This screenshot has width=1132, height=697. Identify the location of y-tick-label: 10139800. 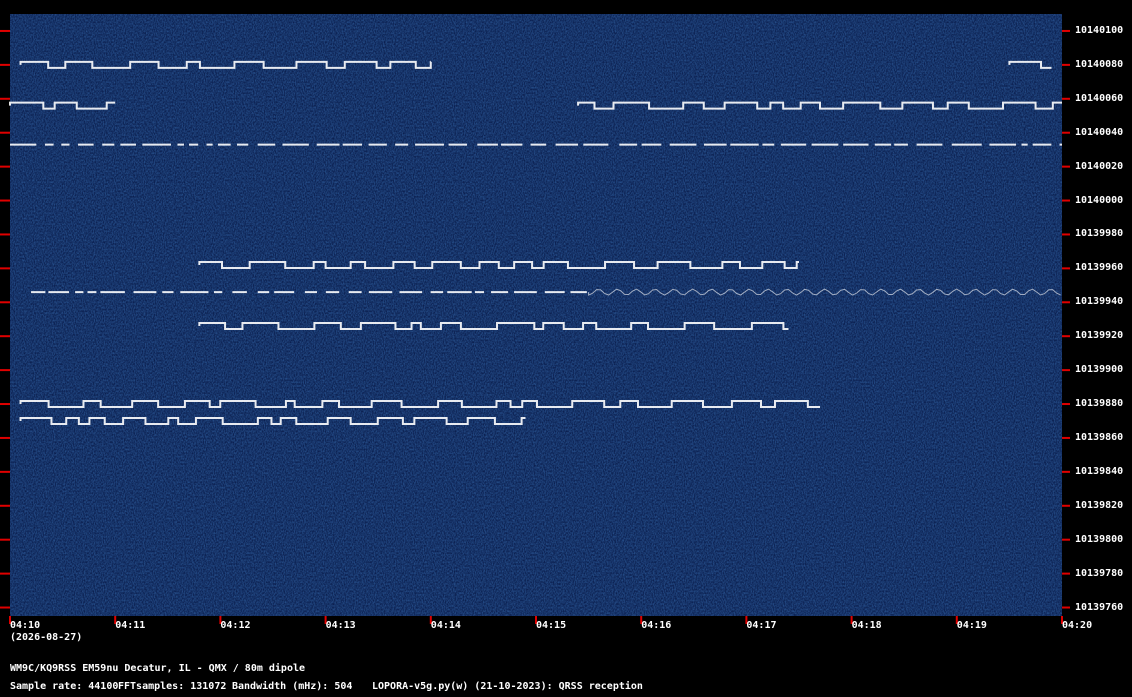
(1099, 539).